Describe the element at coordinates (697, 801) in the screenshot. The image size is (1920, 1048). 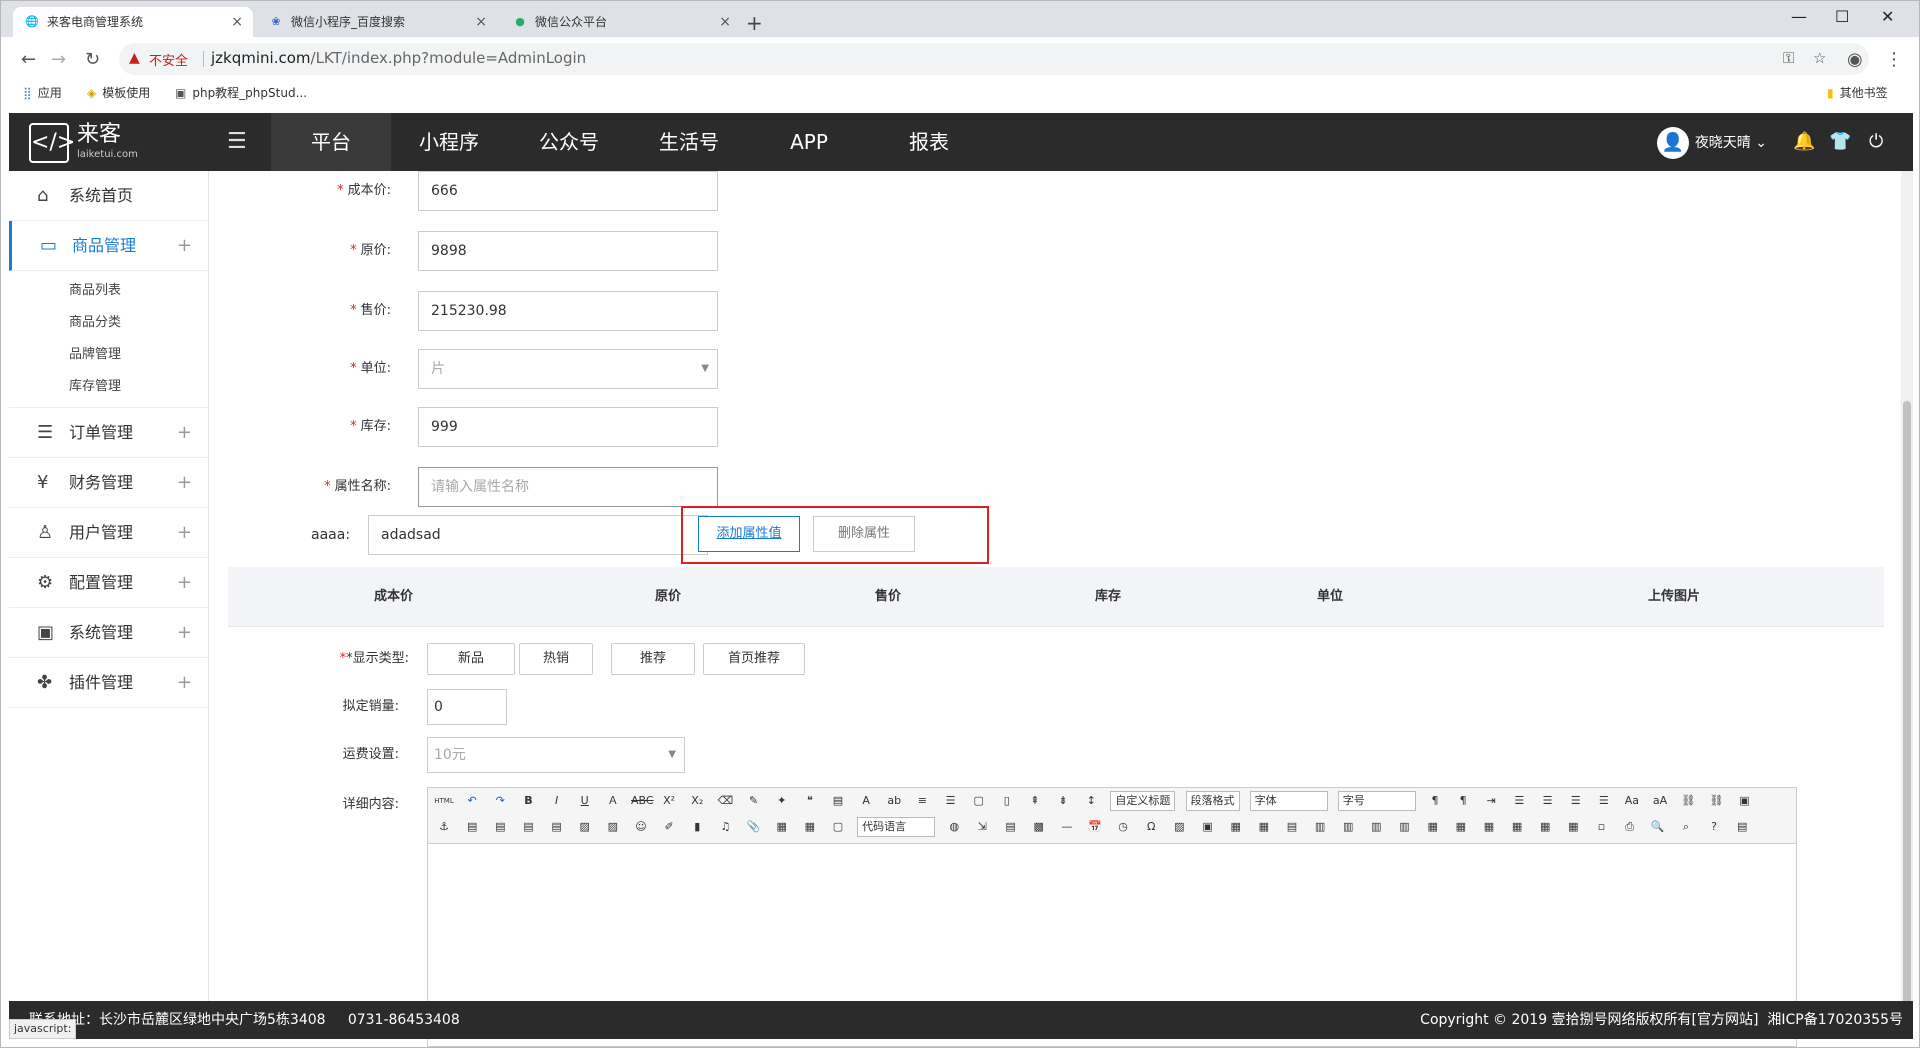
I see `subscript-icon: X₂` at that location.